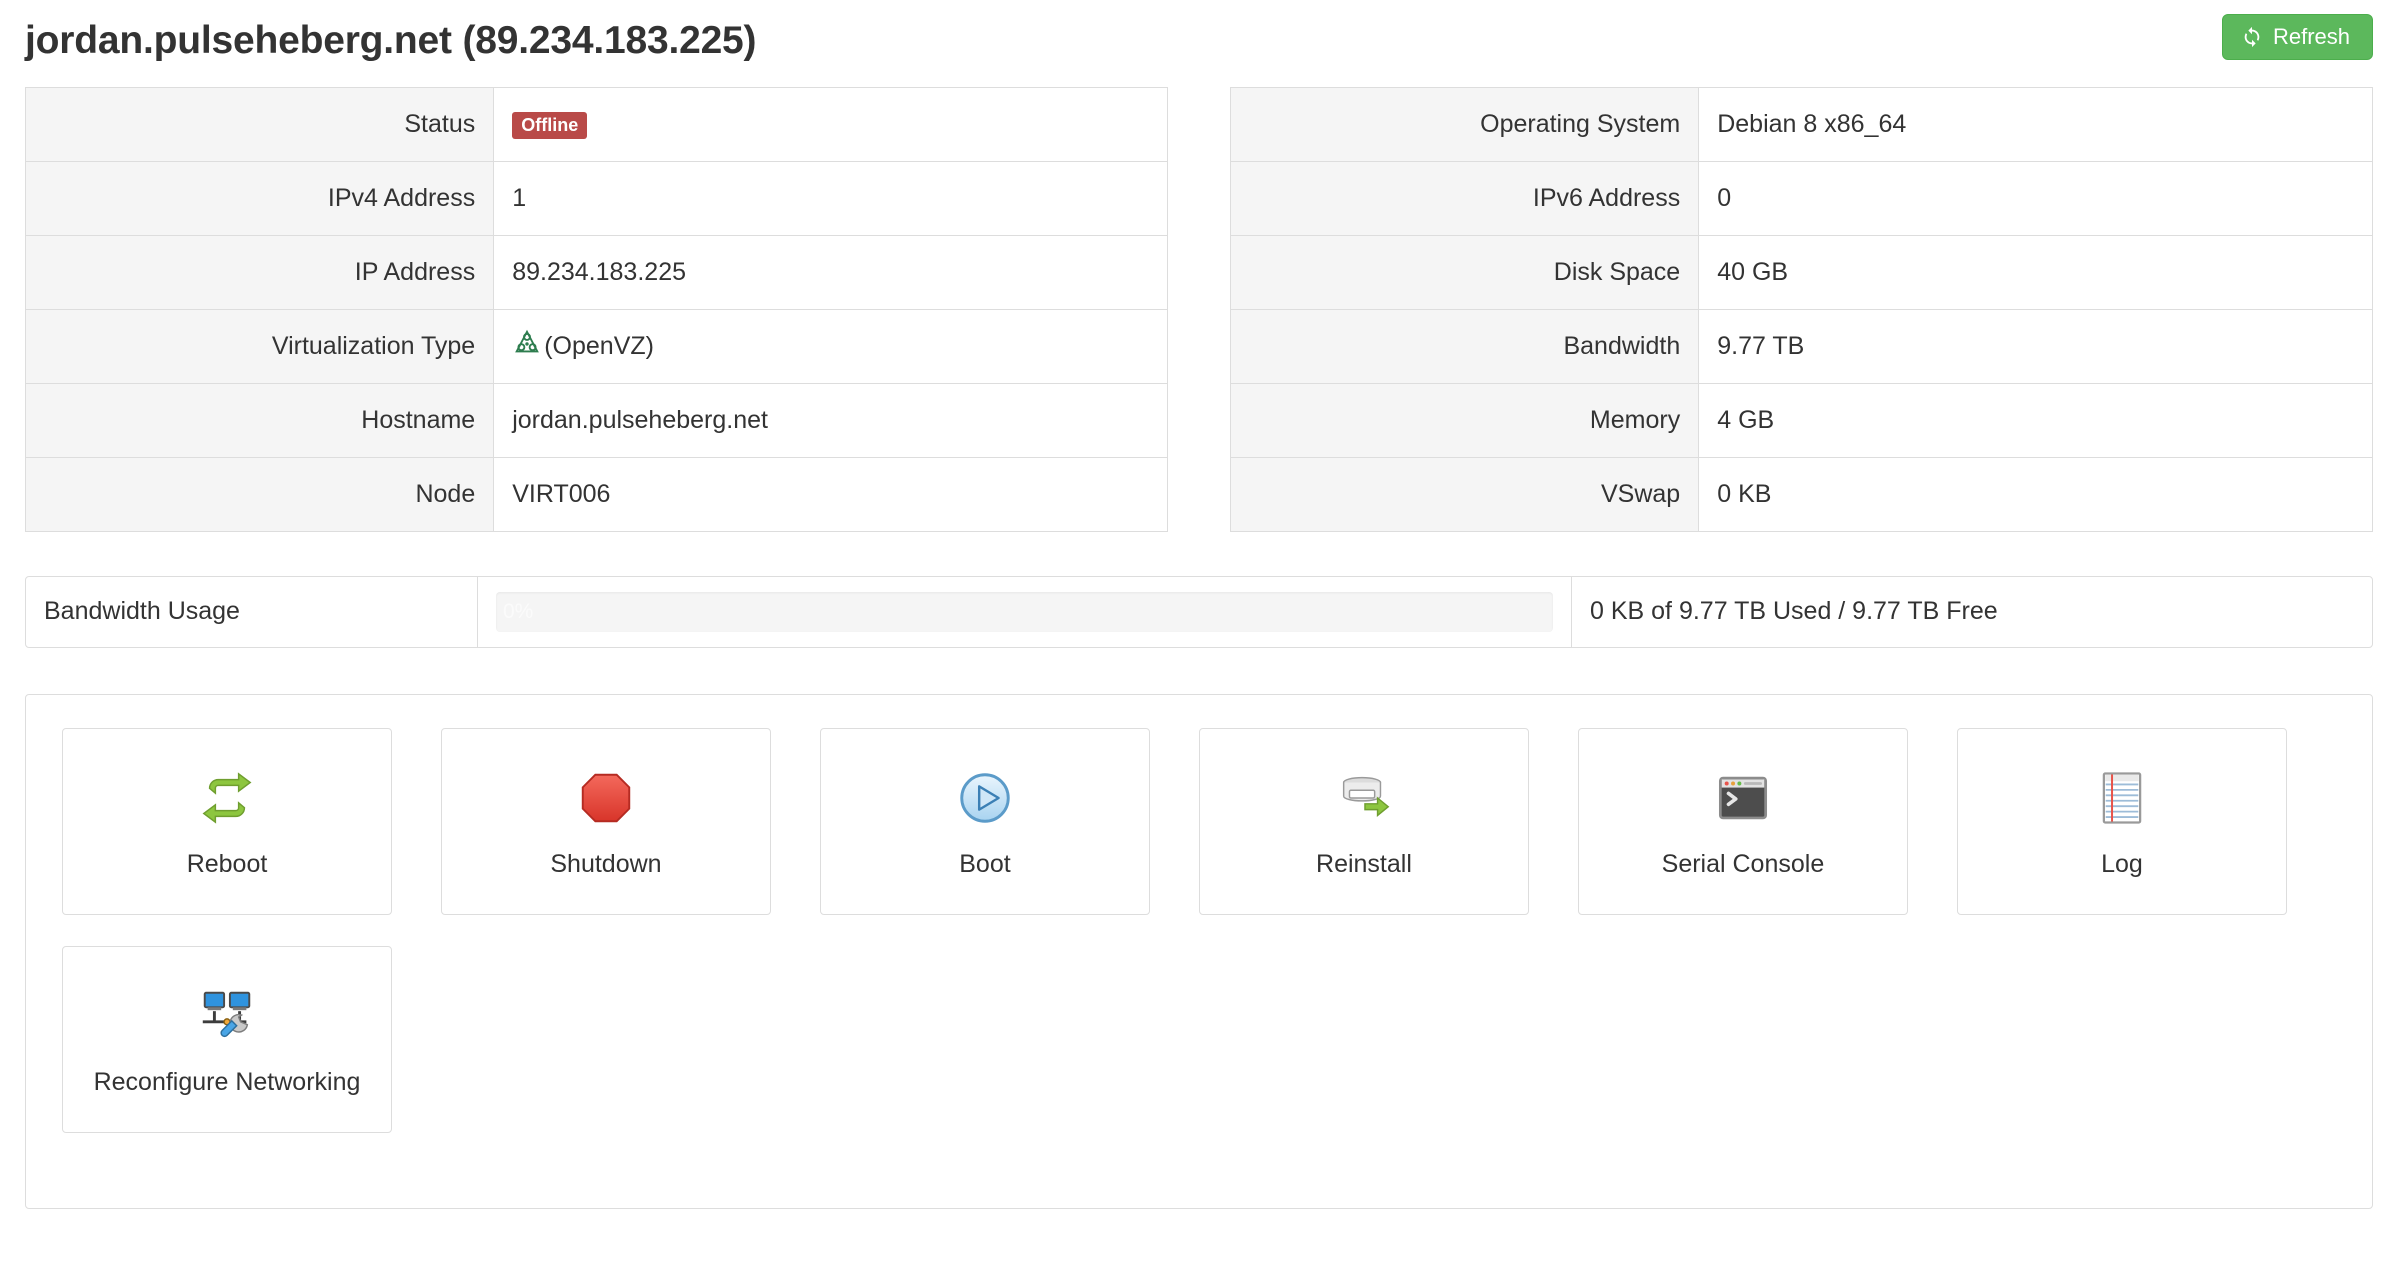 The height and width of the screenshot is (1282, 2398). What do you see at coordinates (518, 611) in the screenshot?
I see `bandwidth-percent-text: 0%` at bounding box center [518, 611].